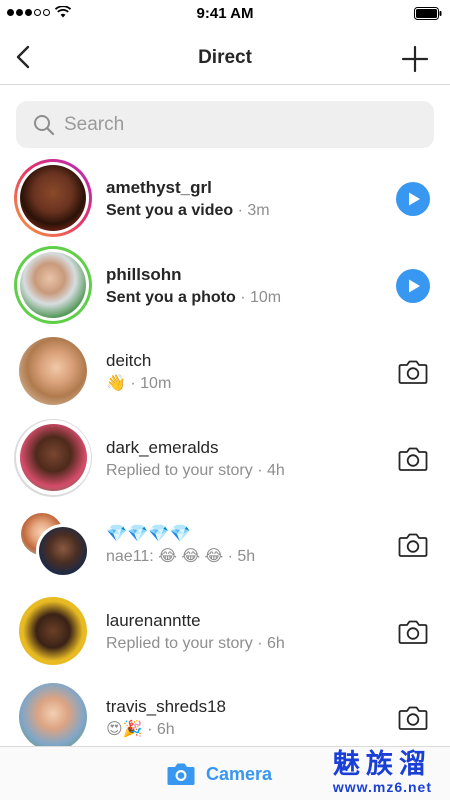  I want to click on chevron-left-icon, so click(23, 57).